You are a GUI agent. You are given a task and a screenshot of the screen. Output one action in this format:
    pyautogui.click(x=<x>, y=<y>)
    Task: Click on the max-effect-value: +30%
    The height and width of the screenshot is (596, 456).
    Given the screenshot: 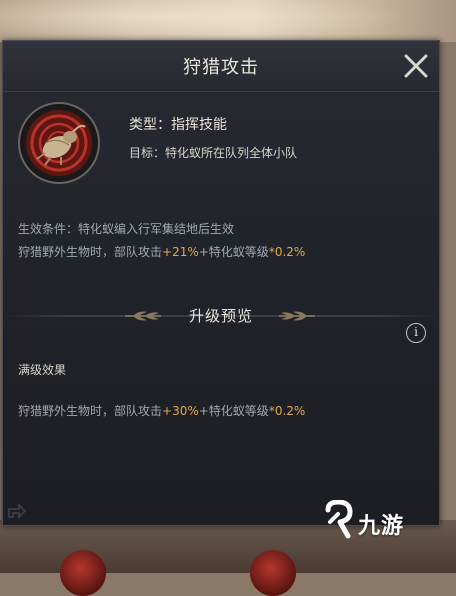 What is the action you would take?
    pyautogui.click(x=180, y=411)
    